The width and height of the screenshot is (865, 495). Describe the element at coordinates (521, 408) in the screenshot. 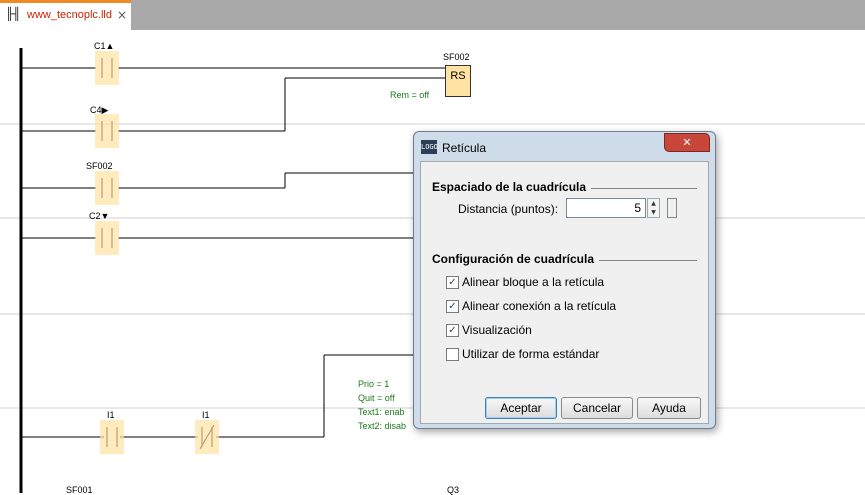

I see `ok-button: Aceptar` at that location.